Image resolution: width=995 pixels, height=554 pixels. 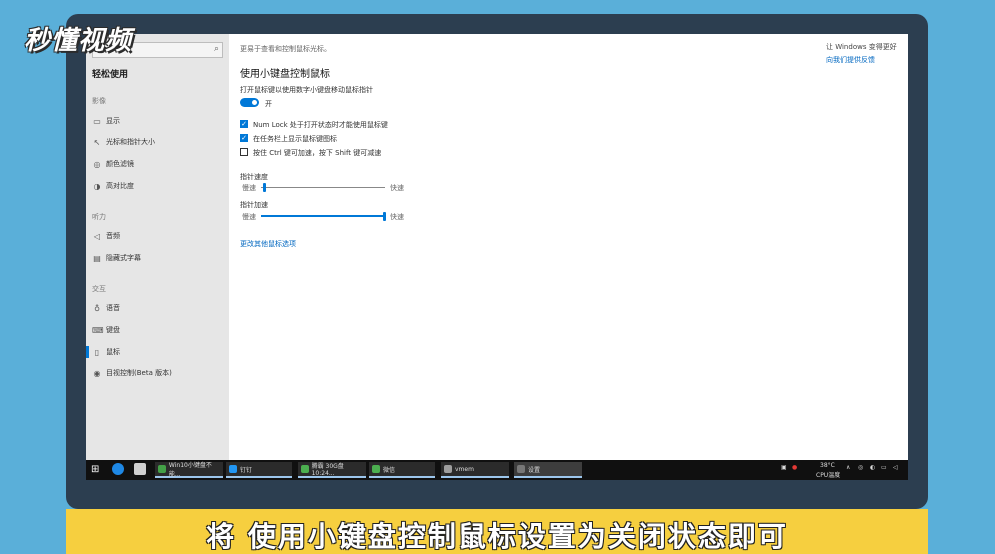 What do you see at coordinates (884, 467) in the screenshot?
I see `tray-display-icon: ▭` at bounding box center [884, 467].